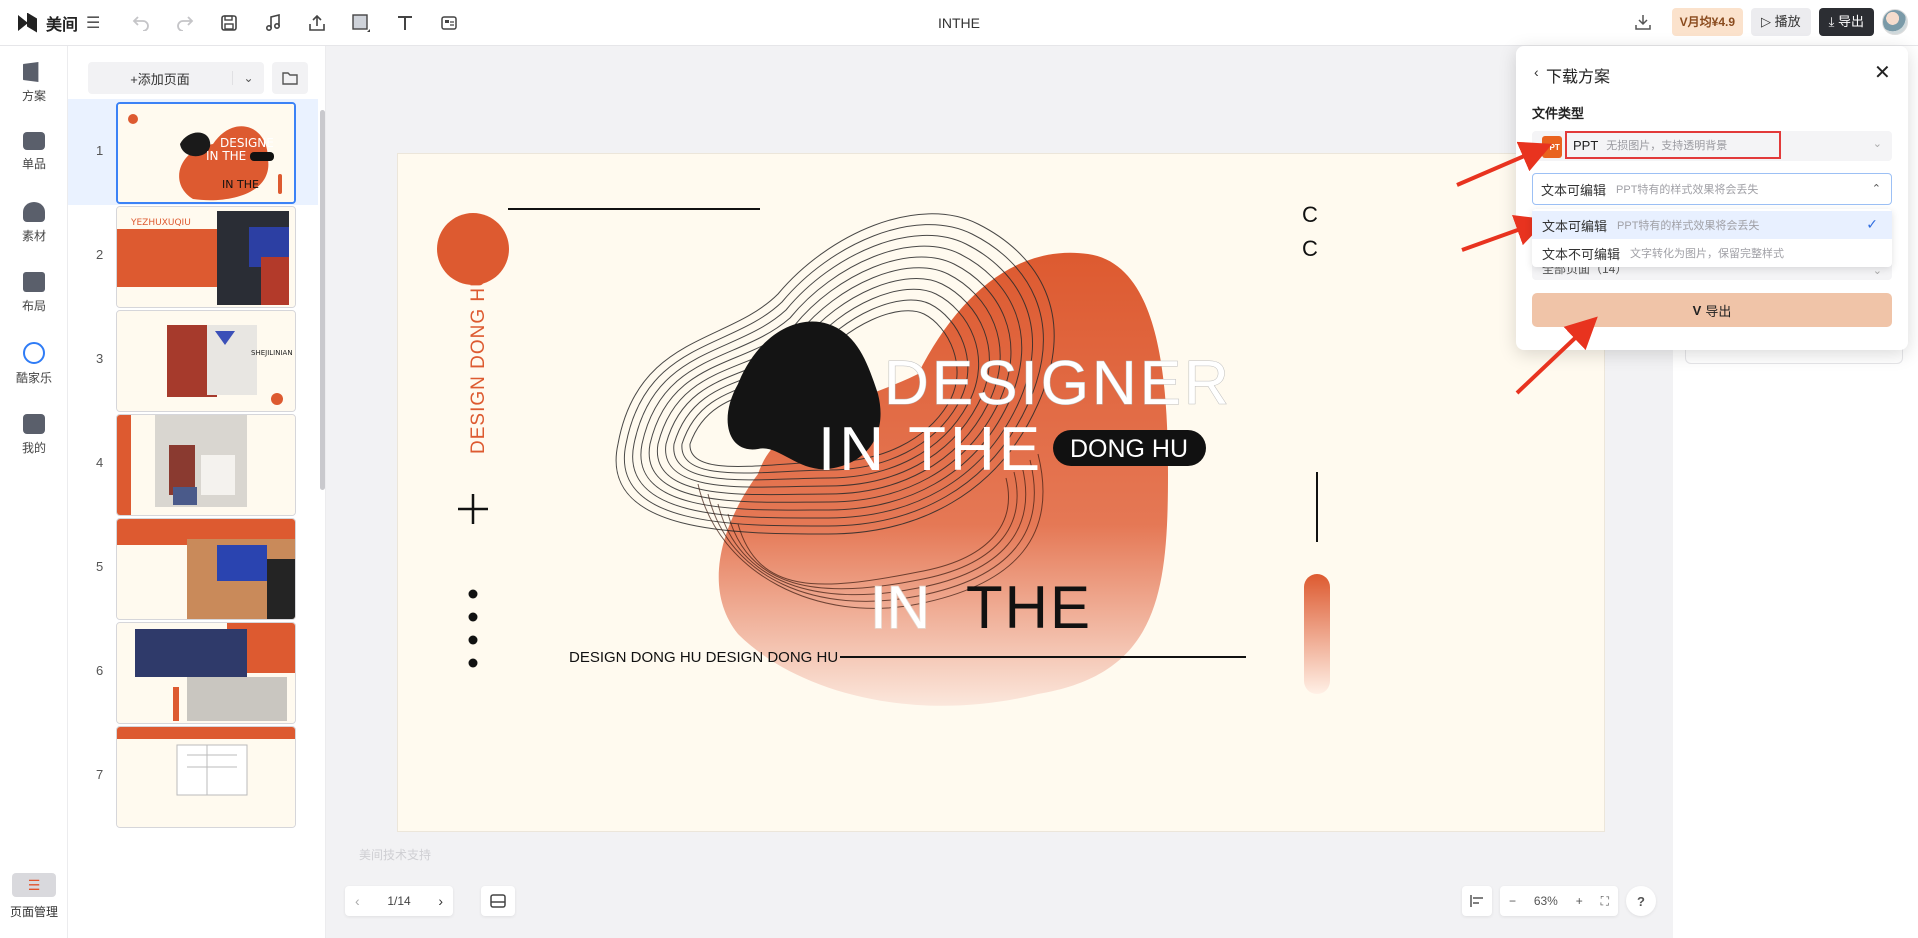 This screenshot has width=1918, height=938. Describe the element at coordinates (1872, 224) in the screenshot. I see `check-icon: ✓` at that location.